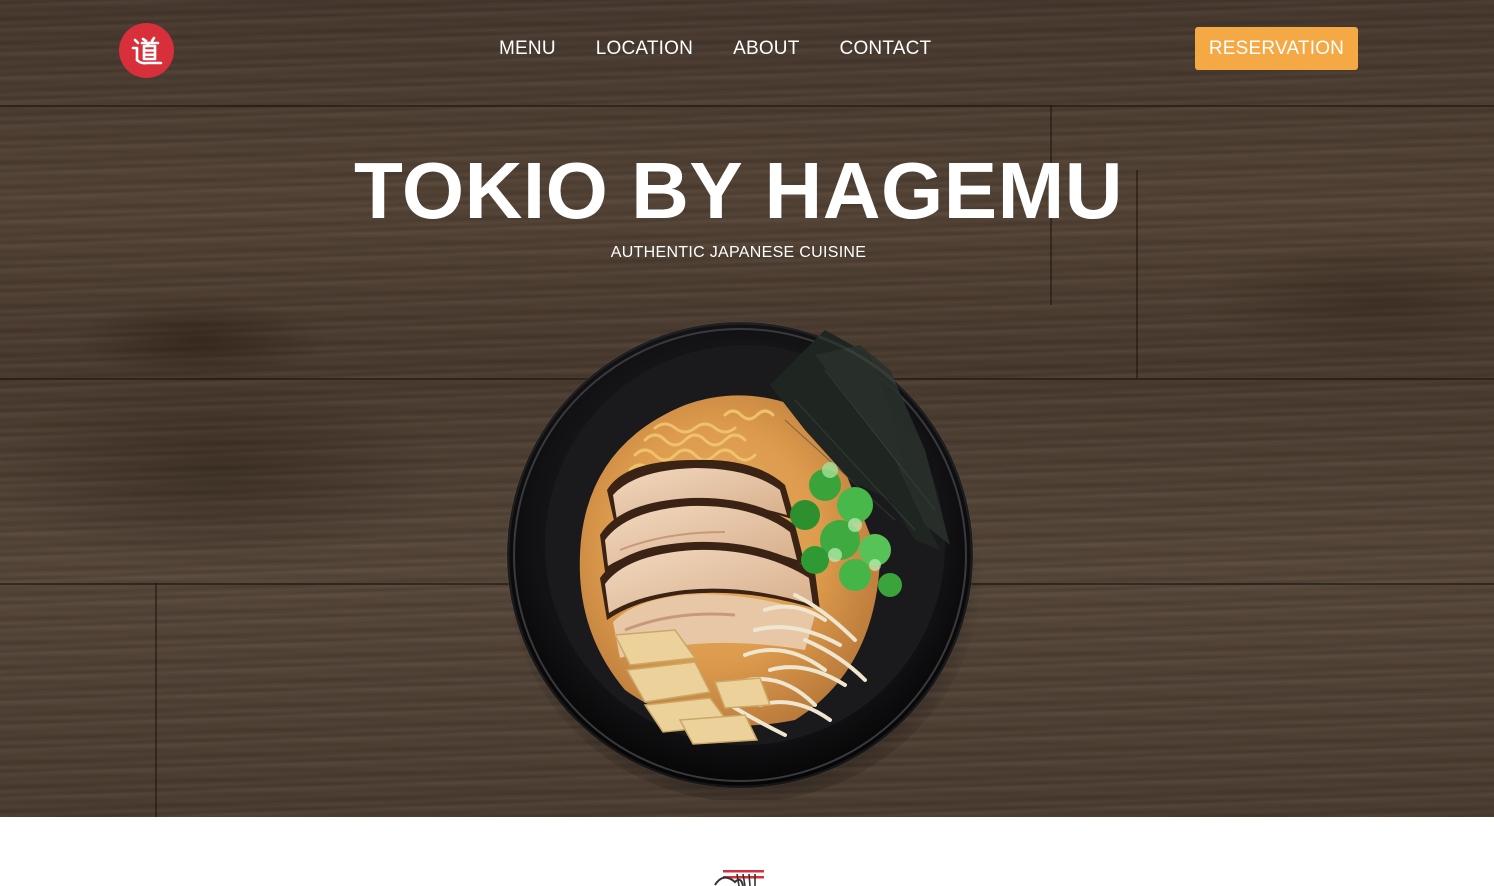 This screenshot has width=1494, height=886. Describe the element at coordinates (644, 49) in the screenshot. I see `nav-item-location: LOCATION` at that location.